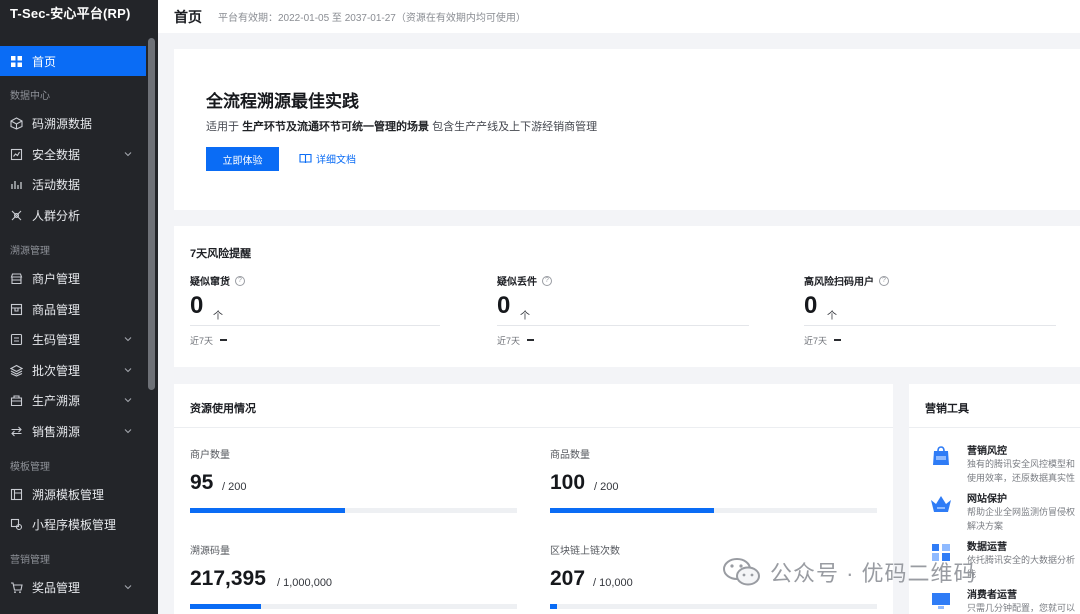 This screenshot has height=614, width=1080. Describe the element at coordinates (941, 455) in the screenshot. I see `bag-icon` at that location.